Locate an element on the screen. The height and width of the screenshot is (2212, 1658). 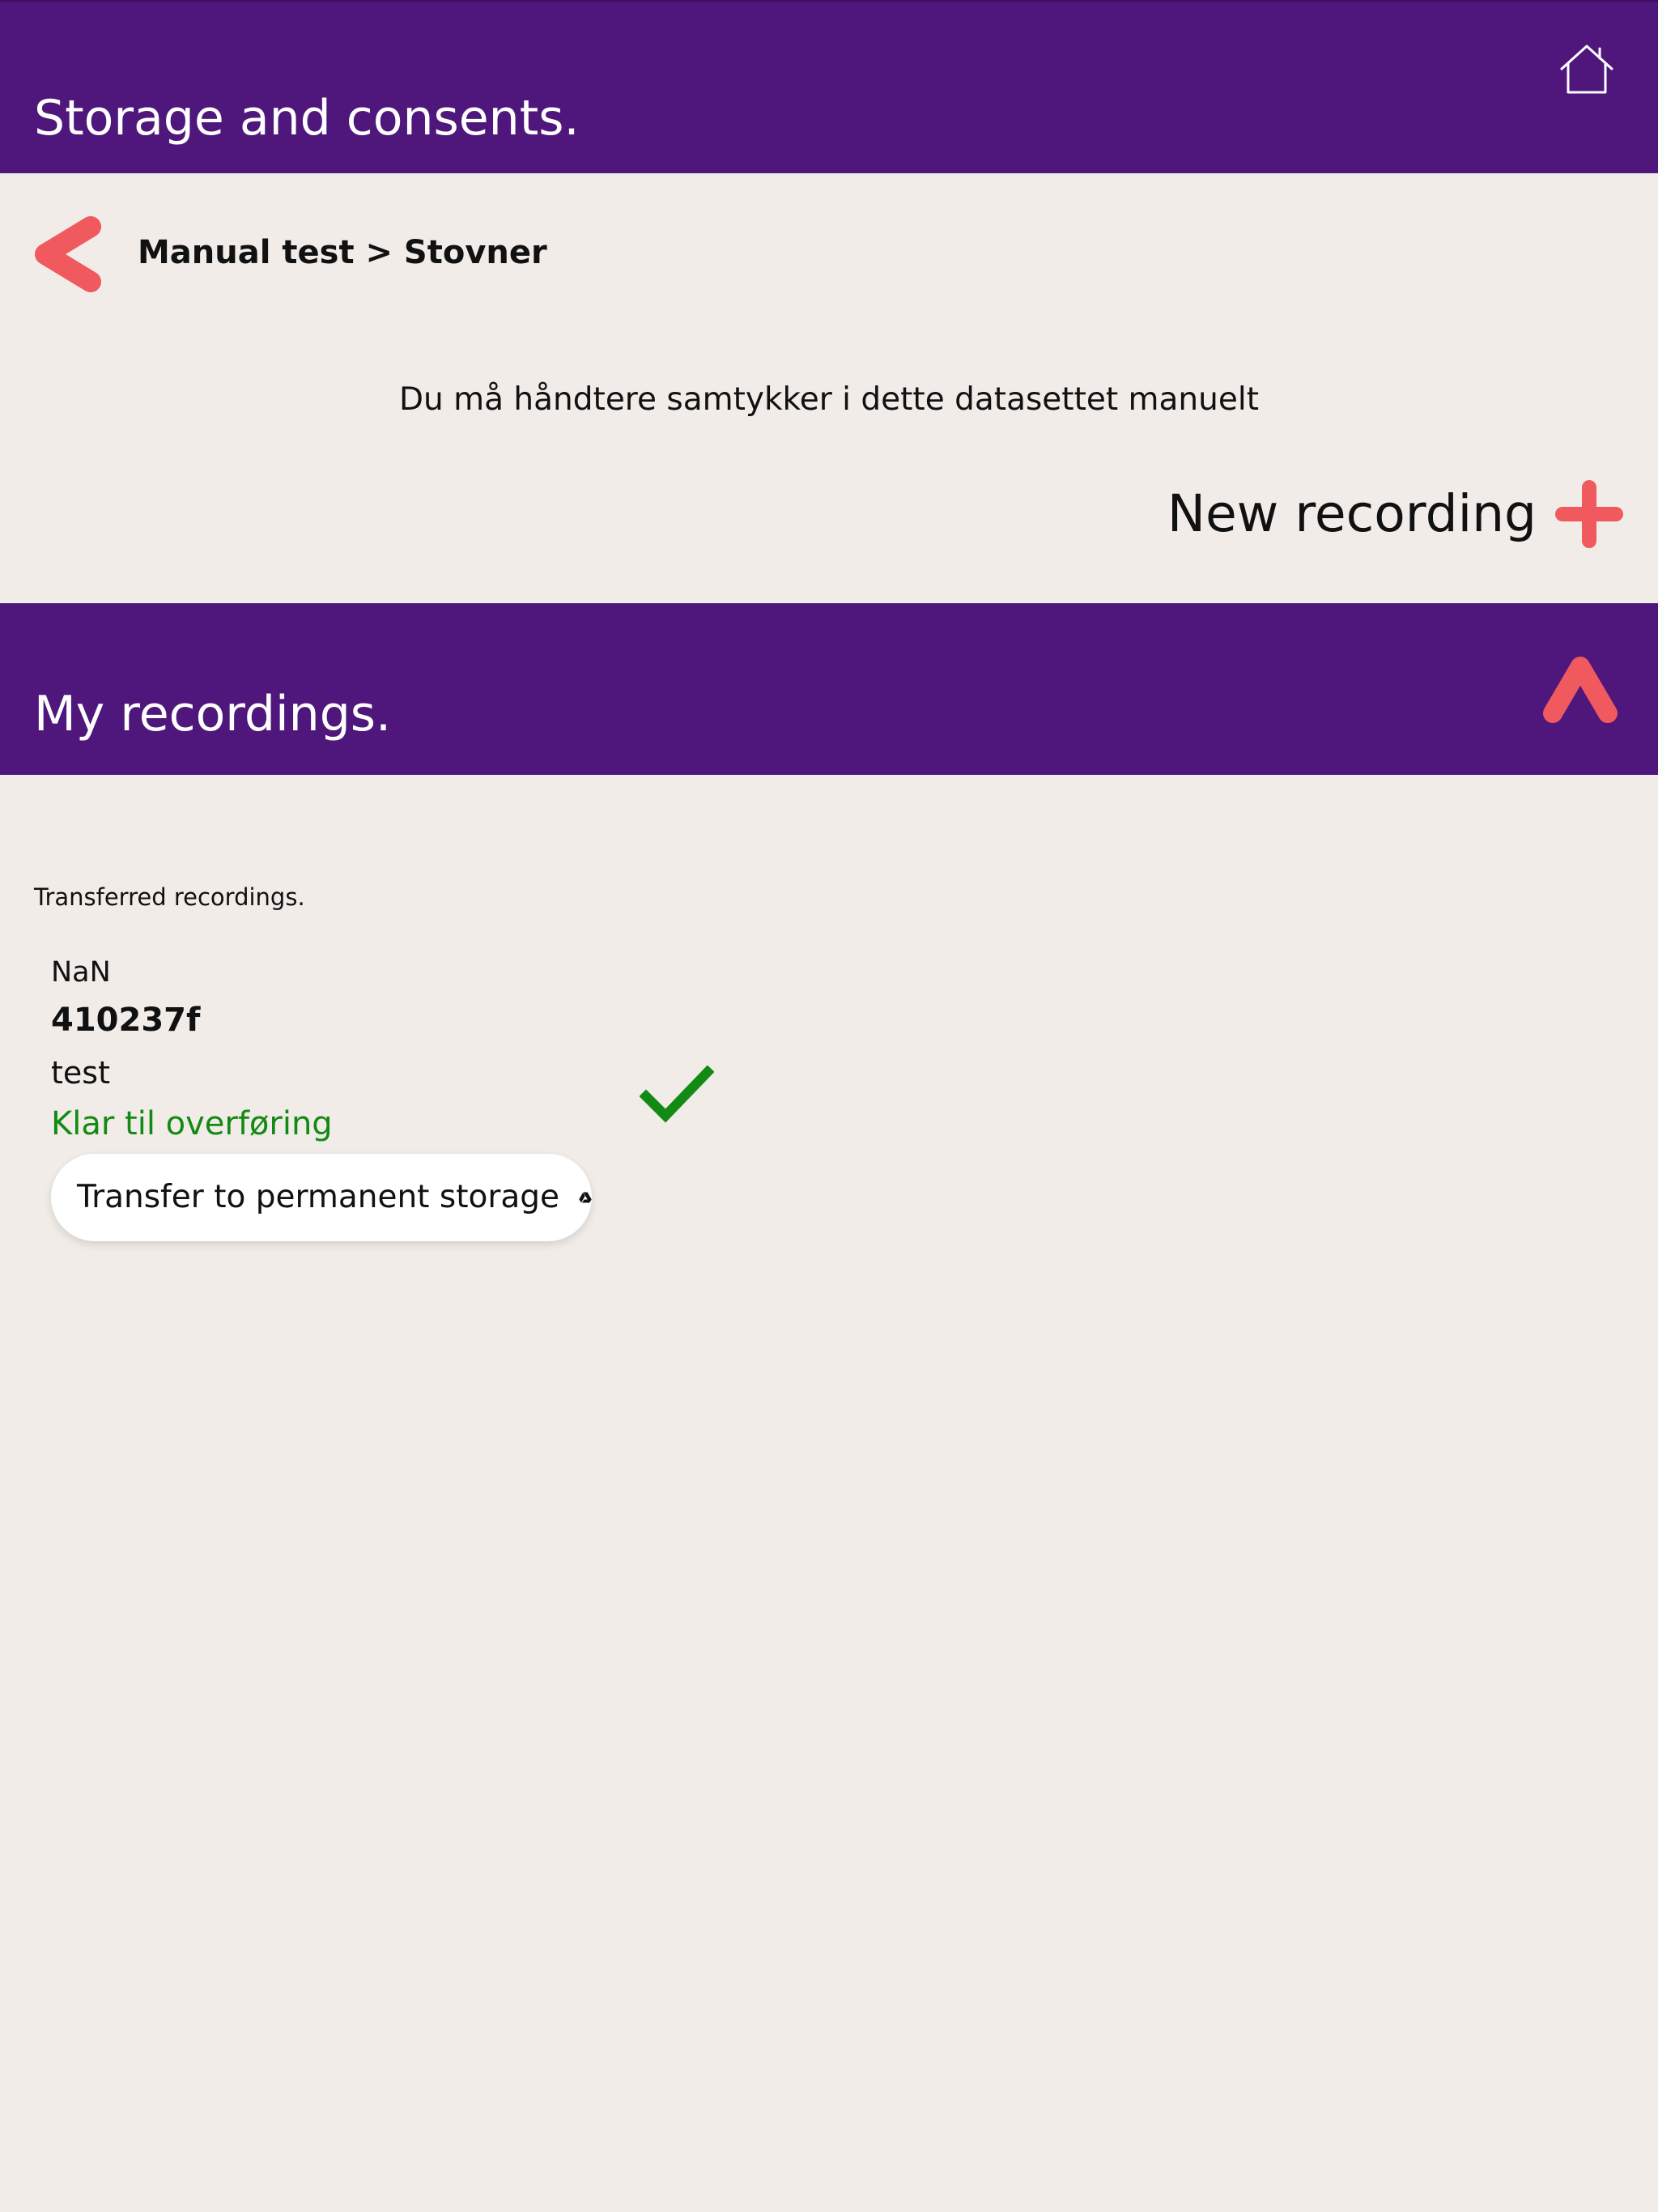
transfer-to-permanent-storage-button: Transfer to permanent storage is located at coordinates (321, 1197).